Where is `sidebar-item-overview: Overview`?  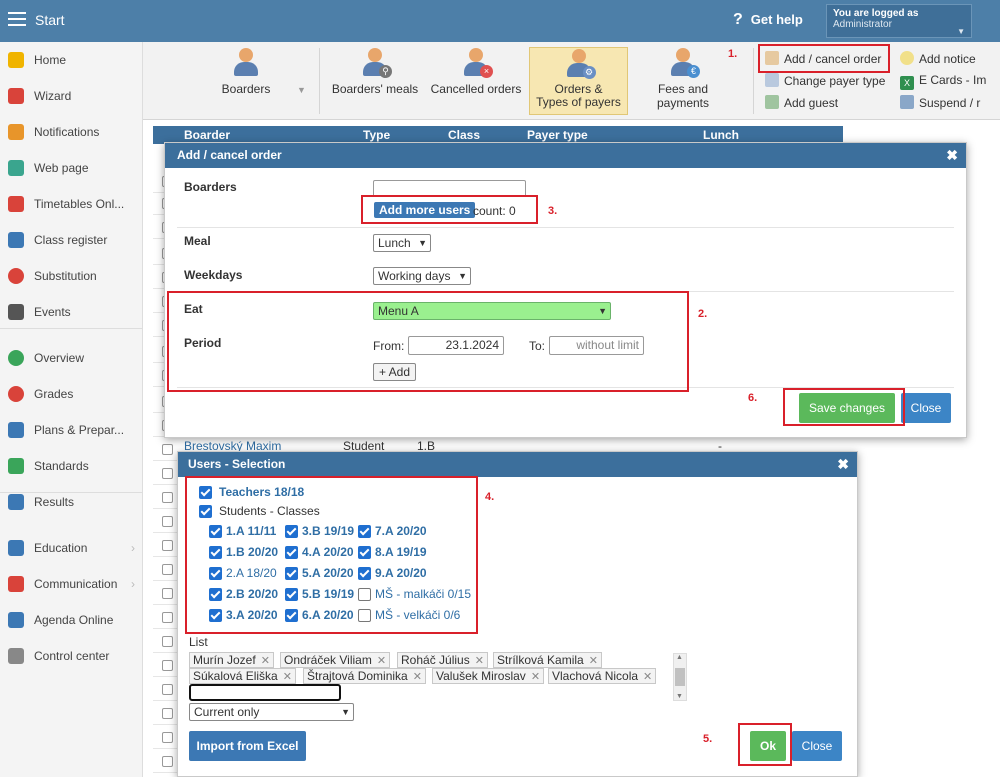 sidebar-item-overview: Overview is located at coordinates (71, 358).